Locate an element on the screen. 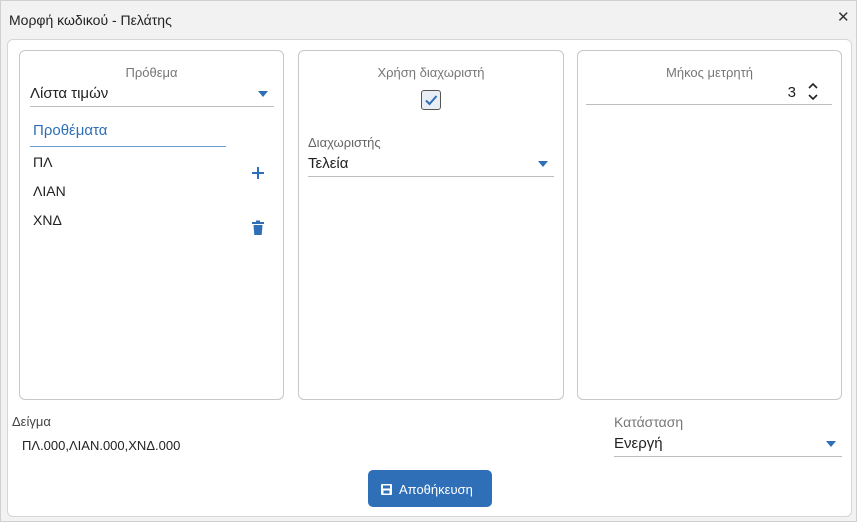  title-bar: Μορφή κωδικού - Πελάτης ✕ is located at coordinates (428, 19).